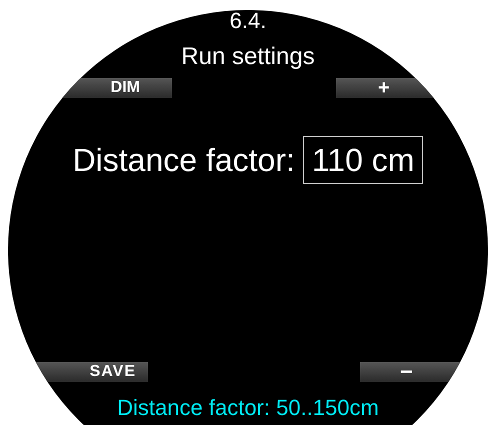 The width and height of the screenshot is (496, 425). What do you see at coordinates (248, 57) in the screenshot?
I see `screen-title: Run settings` at bounding box center [248, 57].